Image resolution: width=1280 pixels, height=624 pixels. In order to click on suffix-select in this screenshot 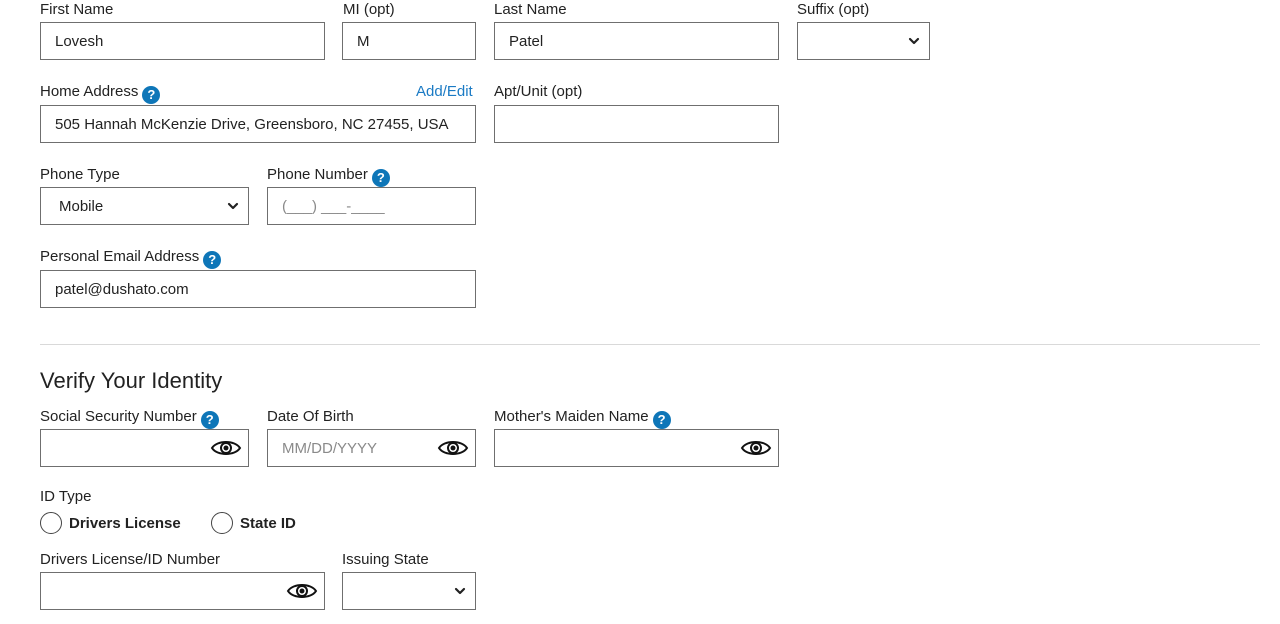, I will do `click(863, 41)`.